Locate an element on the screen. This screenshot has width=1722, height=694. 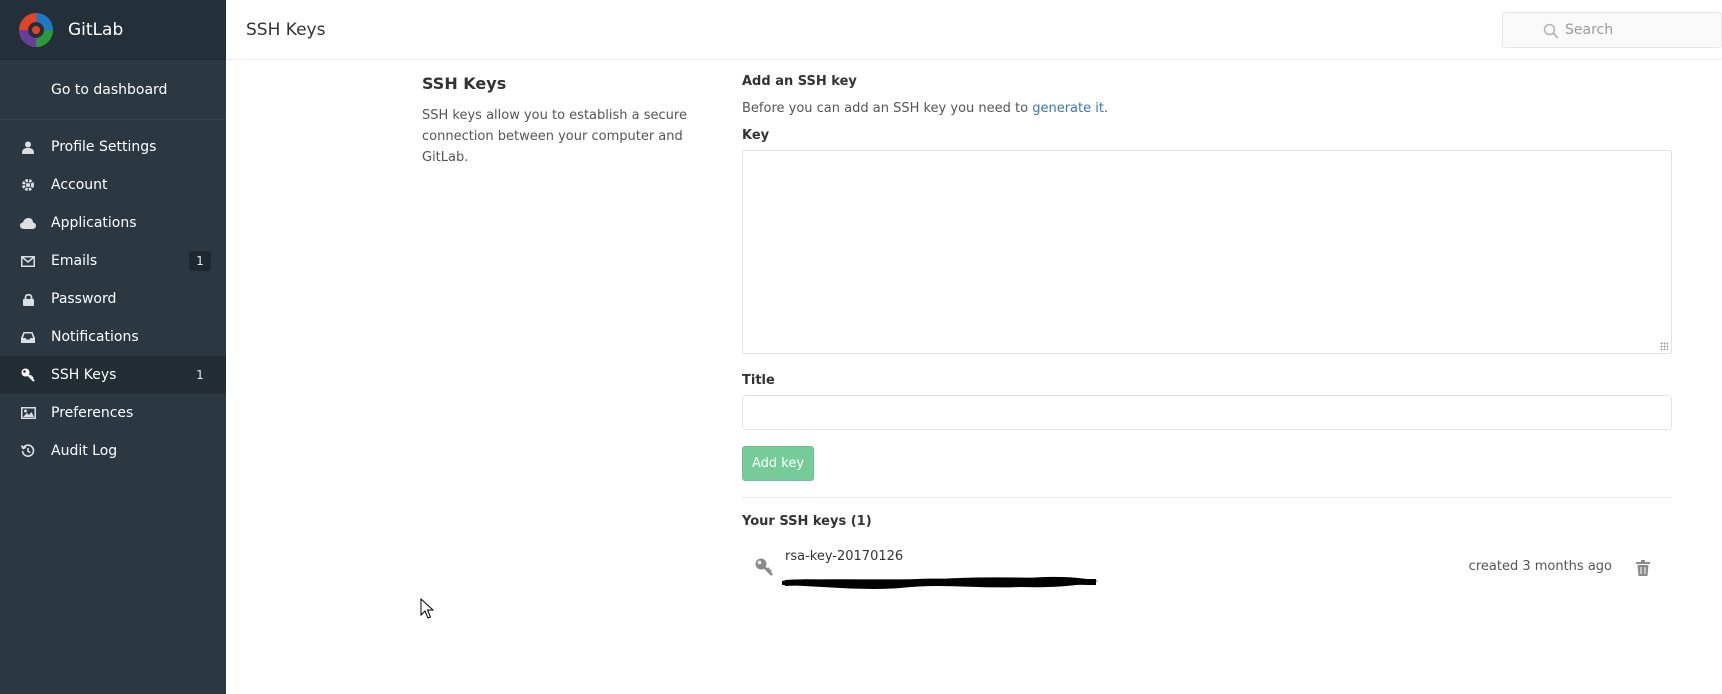
search-input: Search is located at coordinates (1612, 30).